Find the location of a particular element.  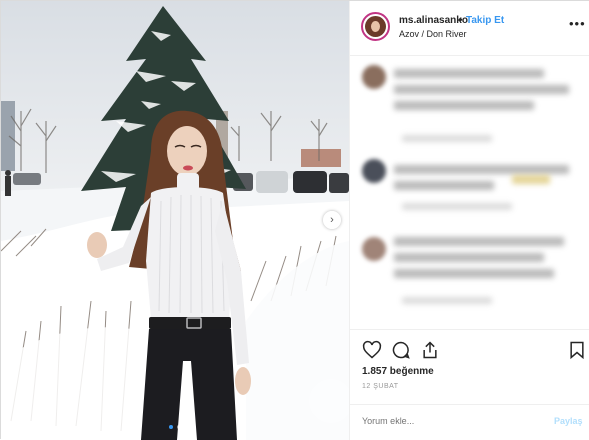

comment-icon is located at coordinates (401, 350).